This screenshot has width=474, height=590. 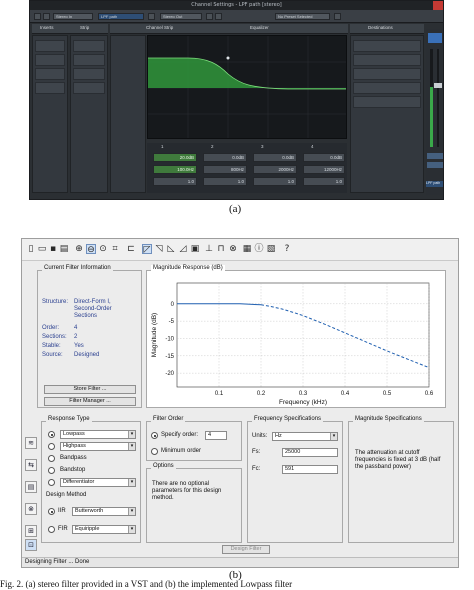 I want to click on band2-gain: 0.0dB, so click(x=225, y=157).